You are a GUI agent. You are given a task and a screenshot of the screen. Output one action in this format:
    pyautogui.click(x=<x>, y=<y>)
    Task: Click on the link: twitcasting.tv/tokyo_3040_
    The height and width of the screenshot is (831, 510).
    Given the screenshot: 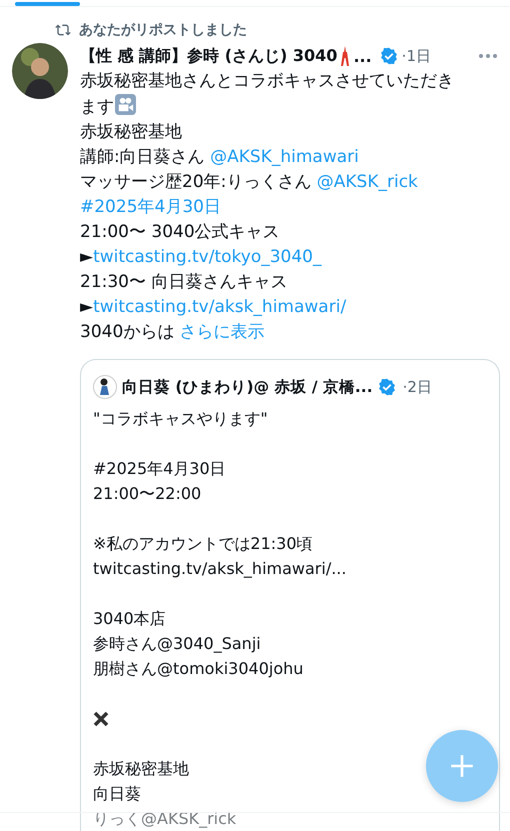 What is the action you would take?
    pyautogui.click(x=207, y=257)
    